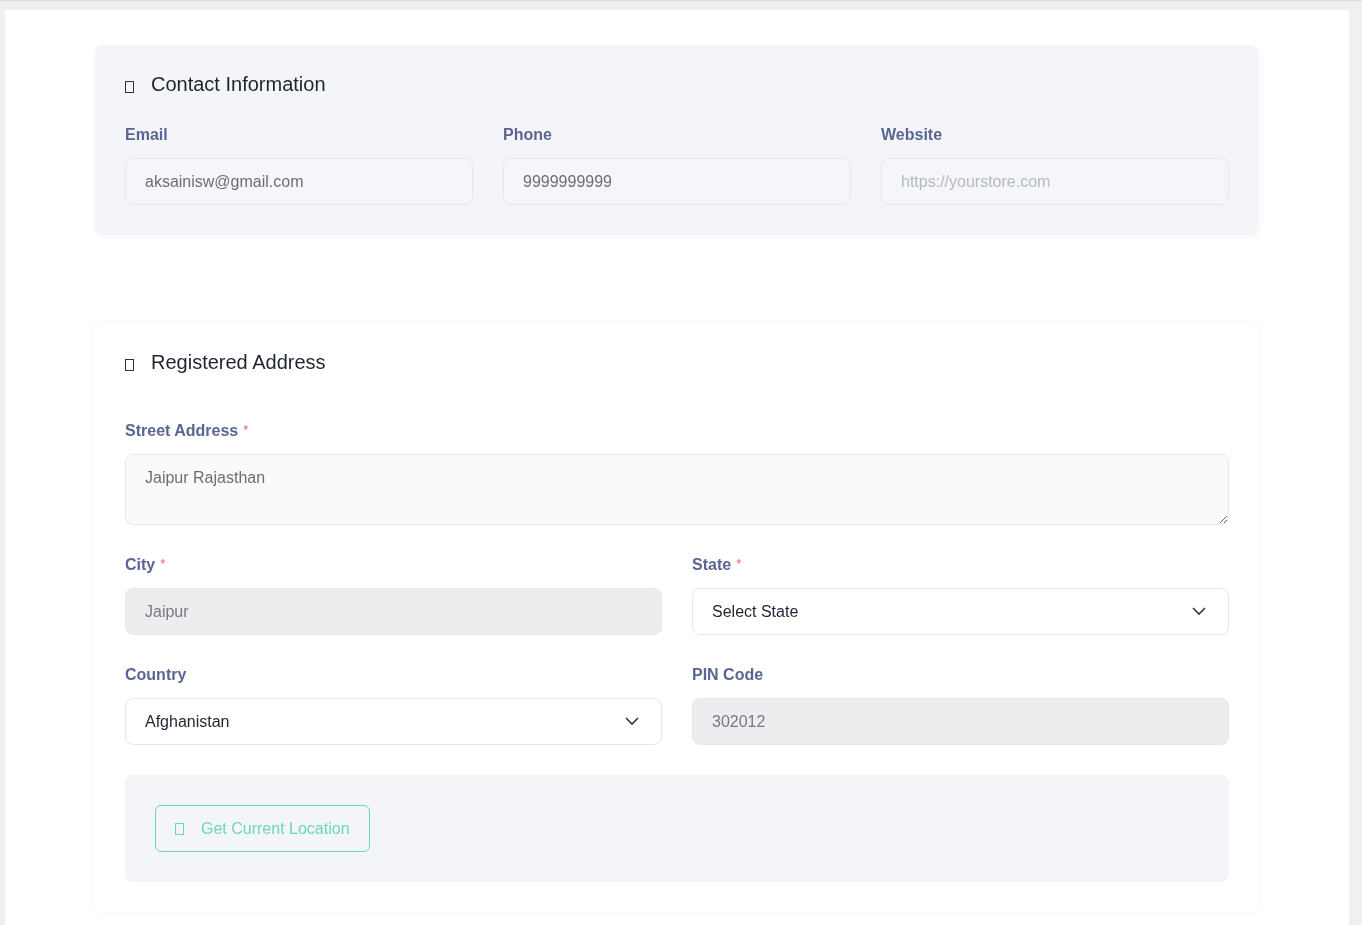 The image size is (1362, 925). What do you see at coordinates (912, 134) in the screenshot?
I see `field-label: Website` at bounding box center [912, 134].